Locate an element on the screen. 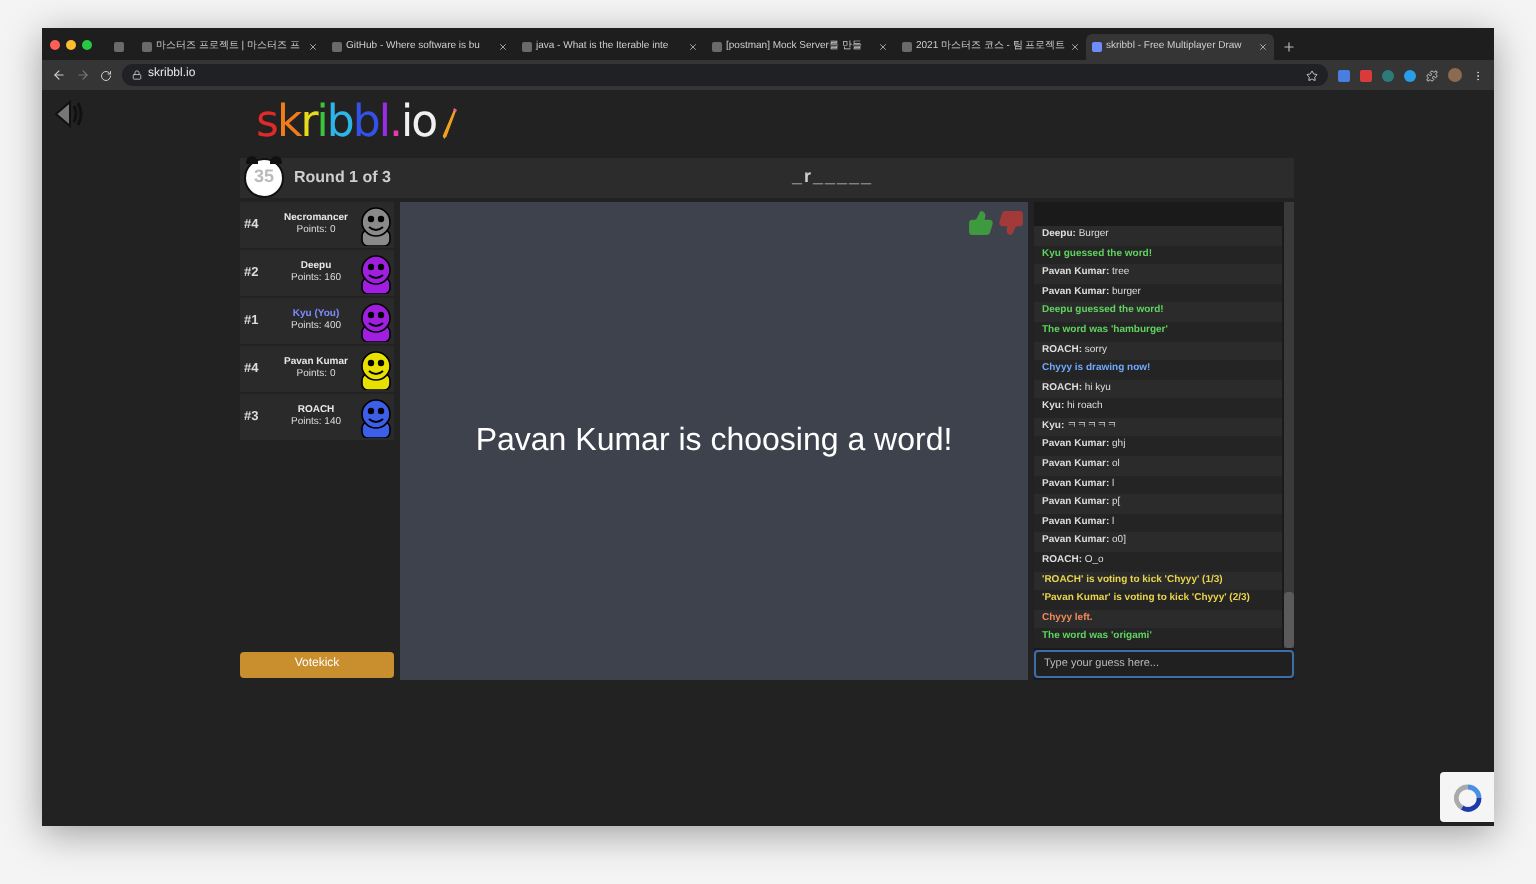 The height and width of the screenshot is (884, 1536). thumbs-down-icon is located at coordinates (1011, 223).